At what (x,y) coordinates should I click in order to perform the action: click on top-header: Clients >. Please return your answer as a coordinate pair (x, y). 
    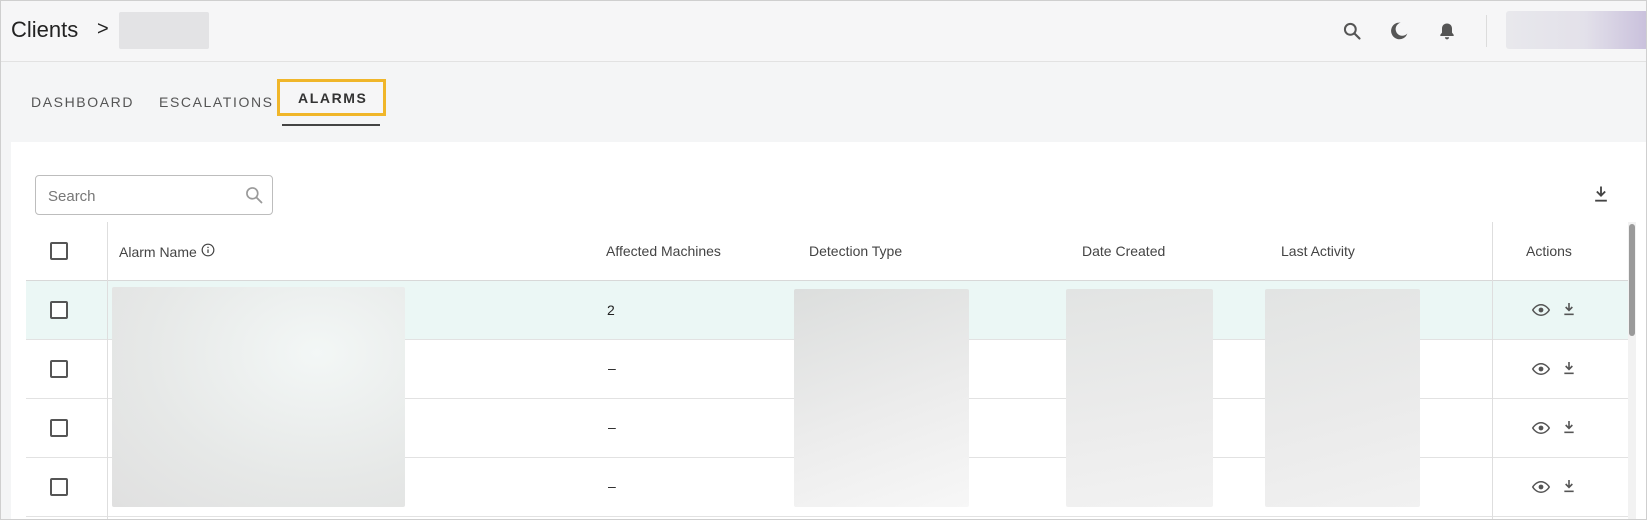
    Looking at the image, I should click on (823, 31).